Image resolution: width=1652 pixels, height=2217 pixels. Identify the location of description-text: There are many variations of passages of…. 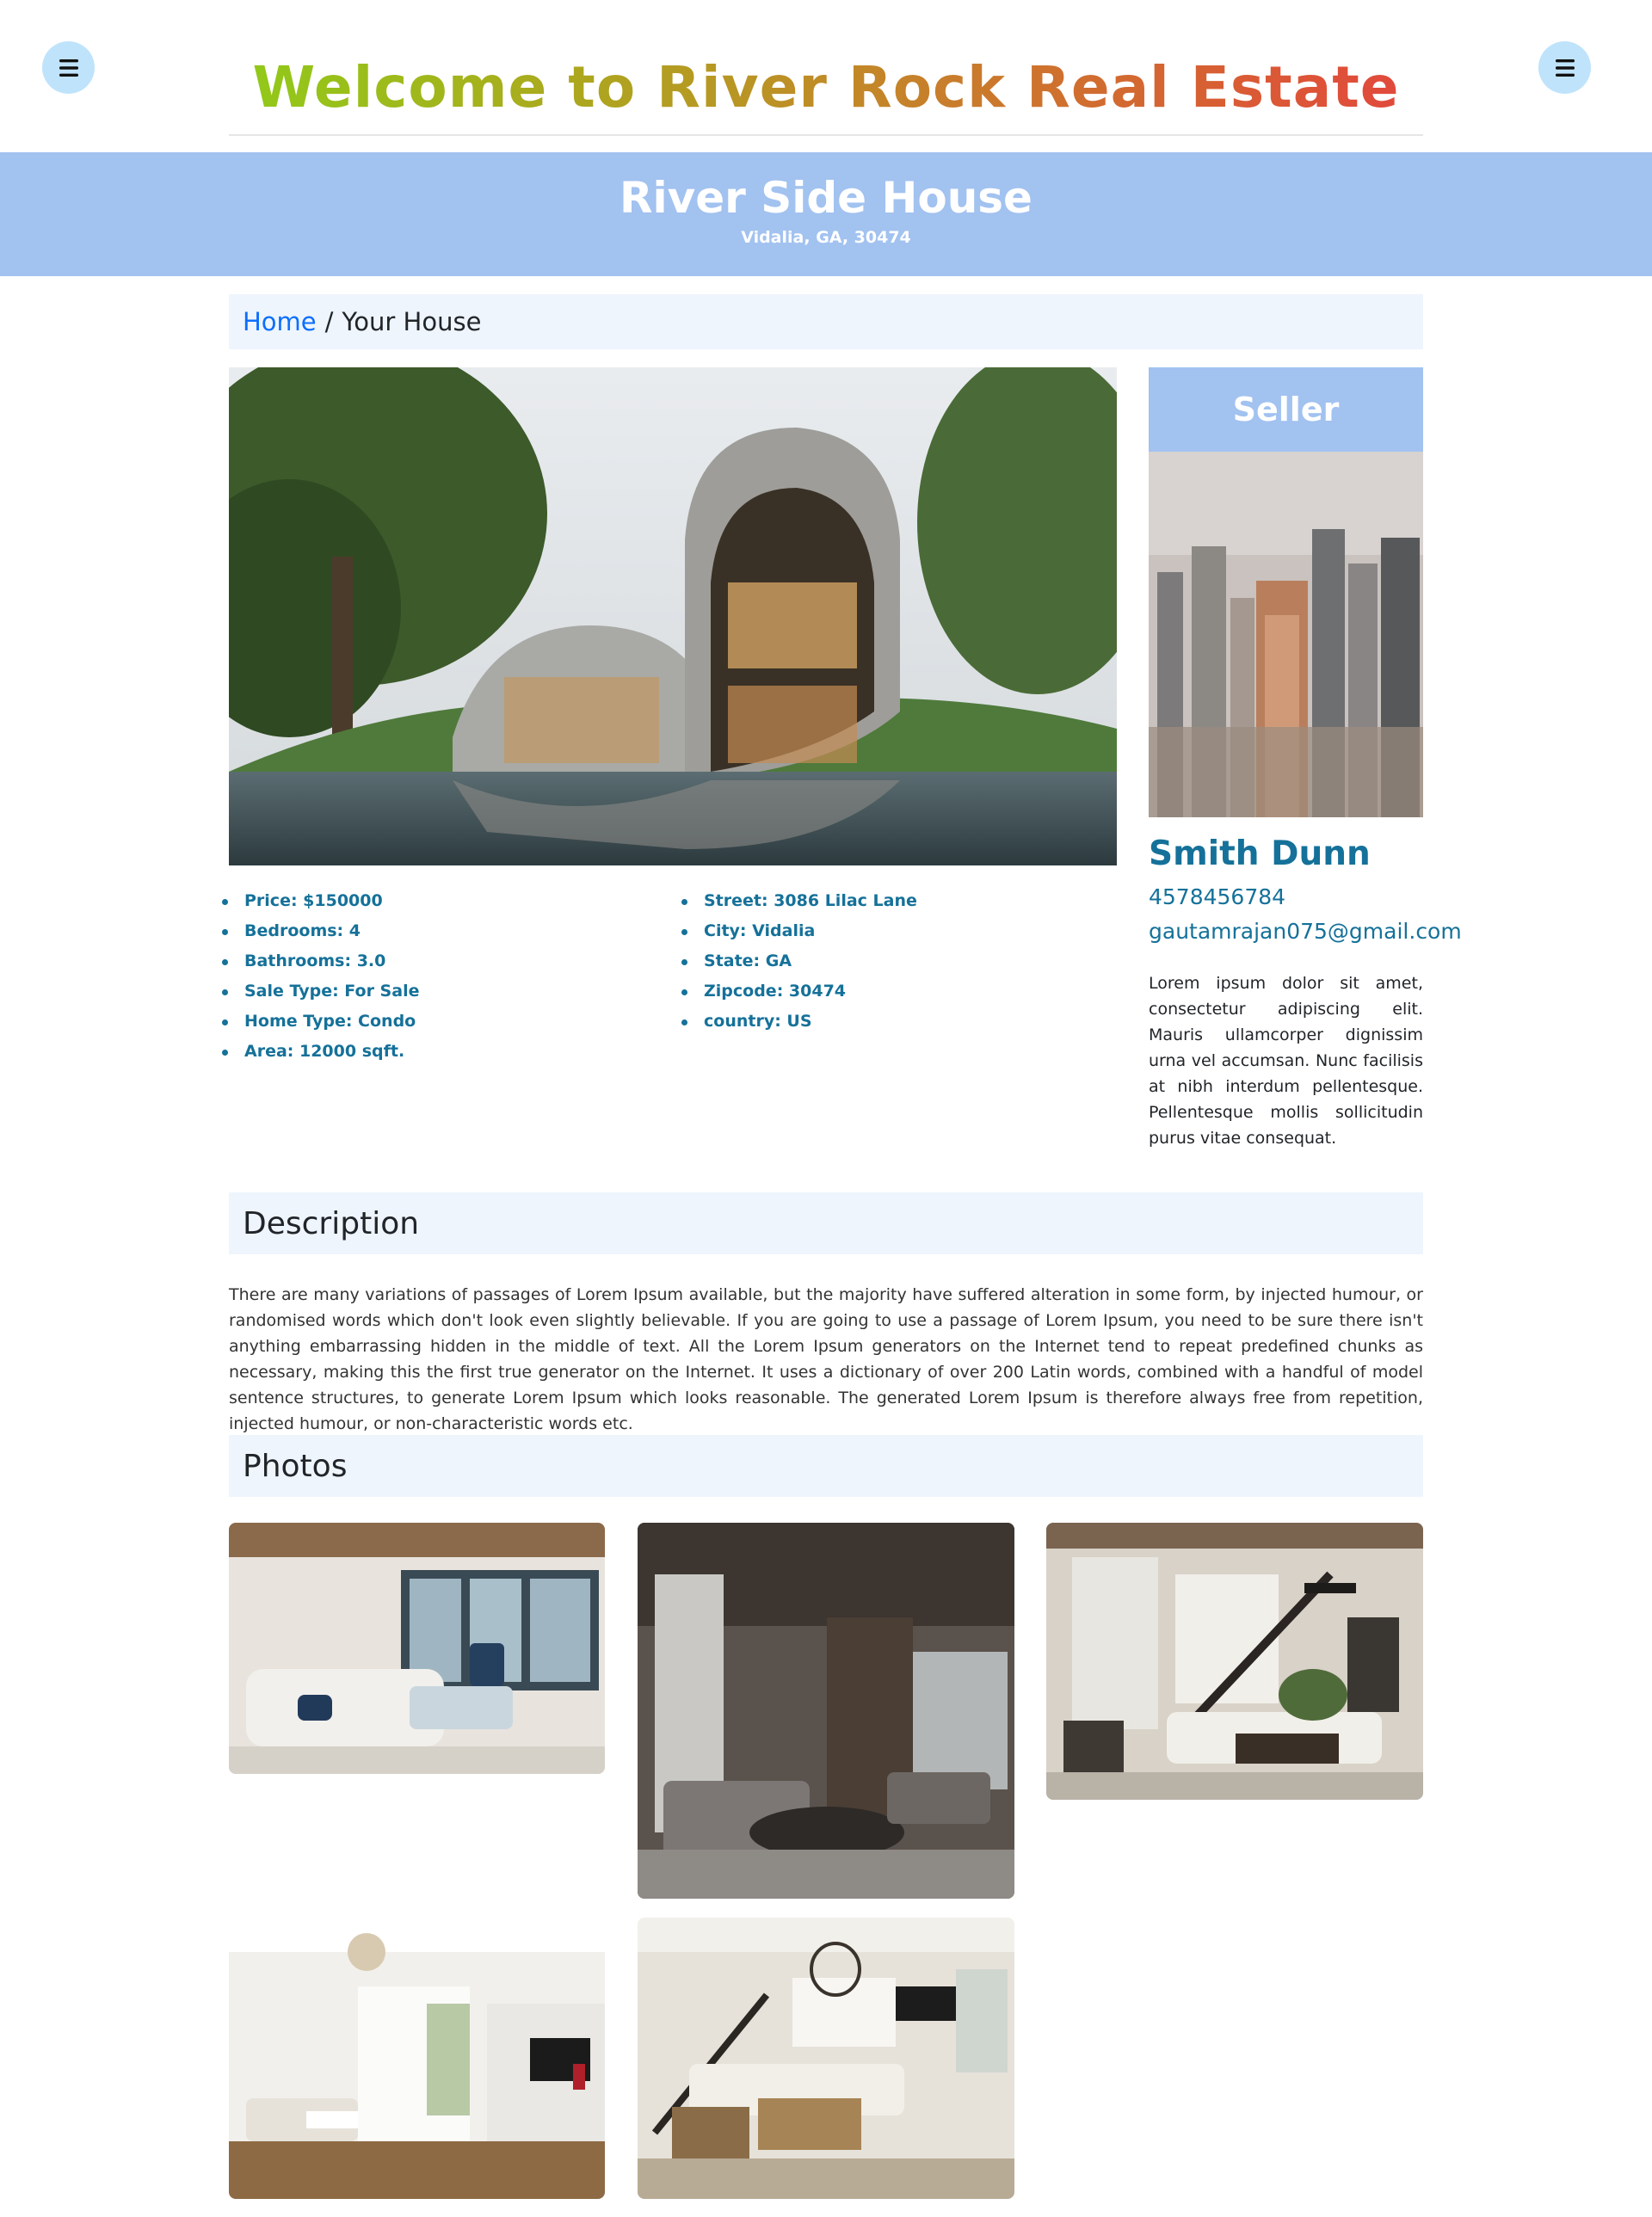
(826, 1359).